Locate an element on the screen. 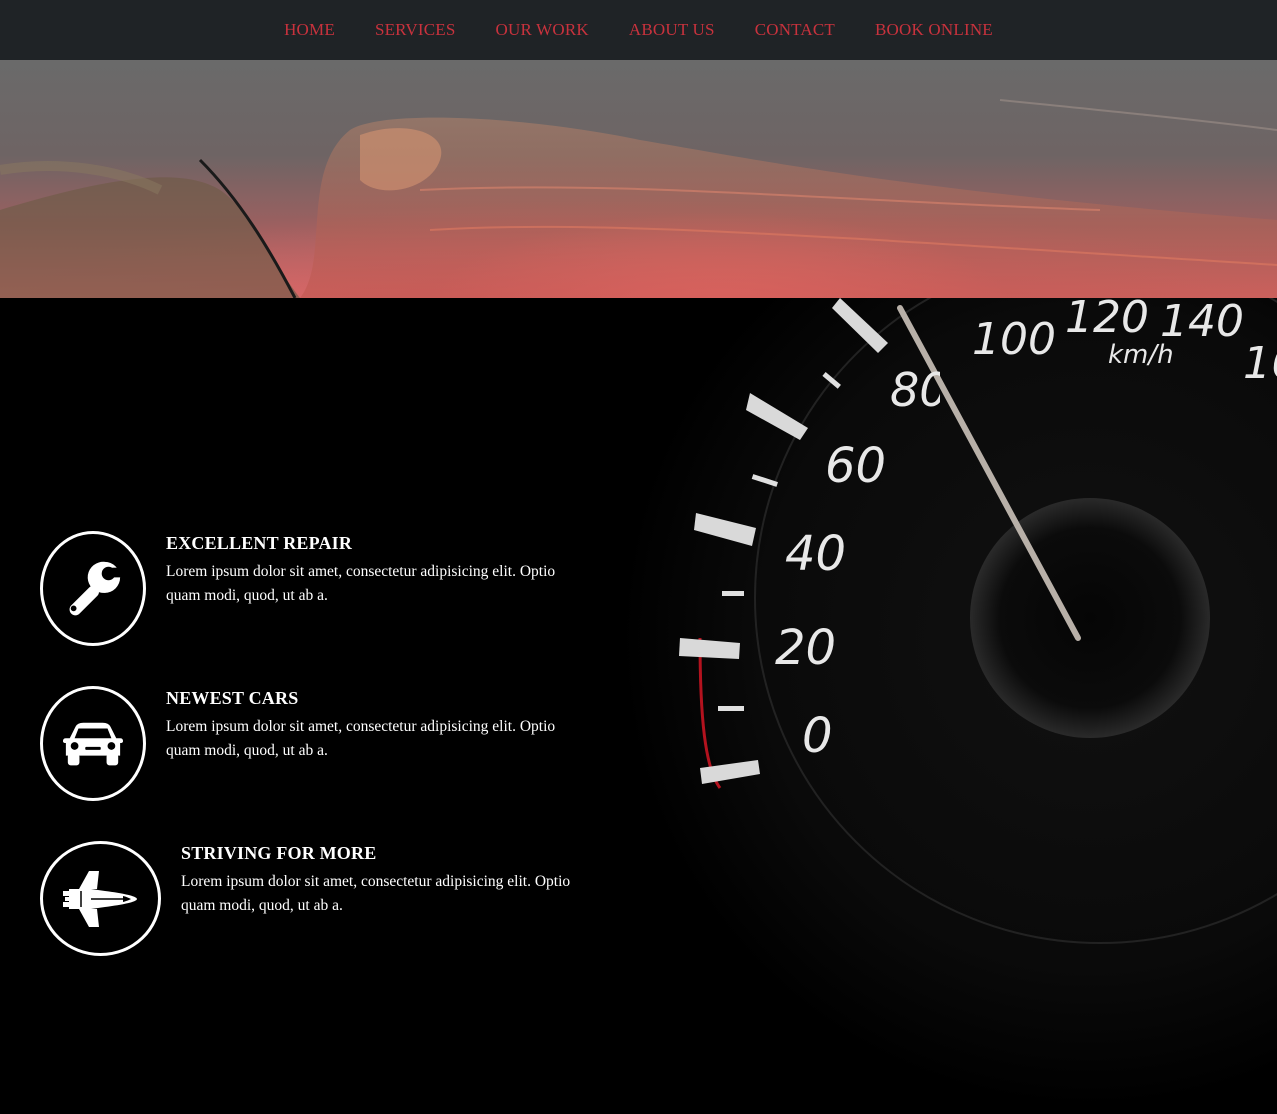 The image size is (1277, 1114). gauge-number-80: 80 is located at coordinates (915, 390).